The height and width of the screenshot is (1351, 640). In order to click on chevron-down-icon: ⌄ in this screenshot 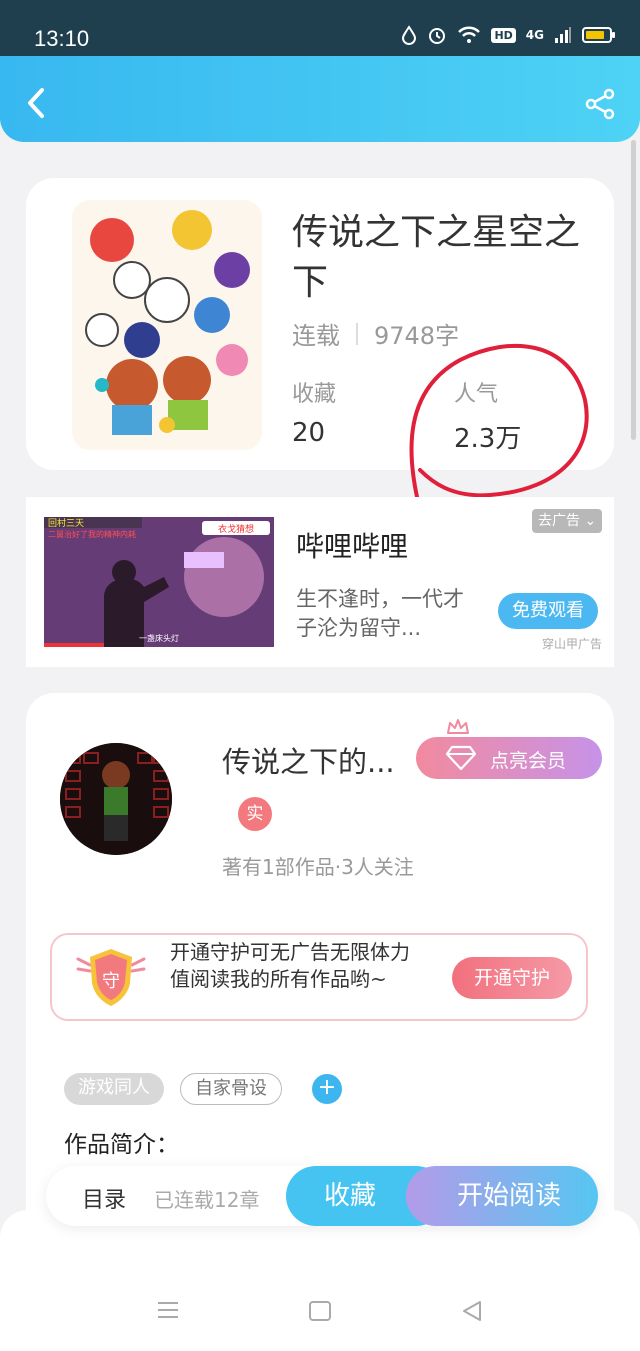, I will do `click(590, 521)`.